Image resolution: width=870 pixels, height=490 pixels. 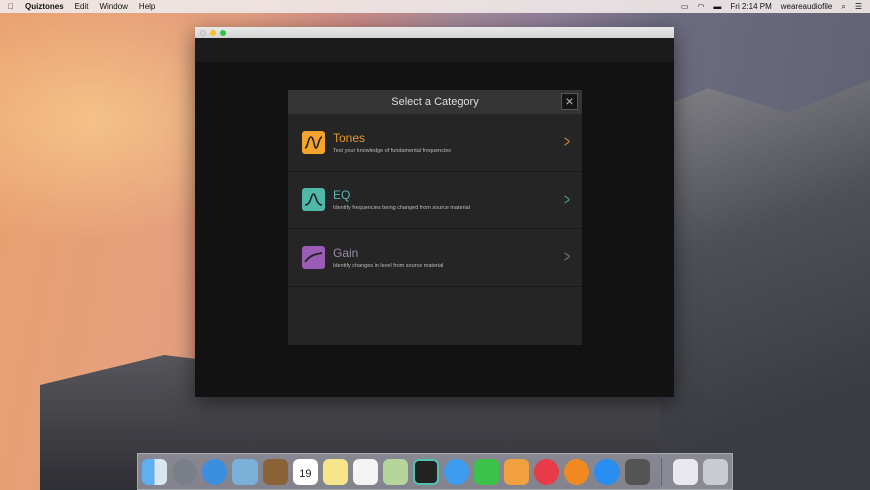 What do you see at coordinates (717, 6) in the screenshot?
I see `battery-icon: ▬` at bounding box center [717, 6].